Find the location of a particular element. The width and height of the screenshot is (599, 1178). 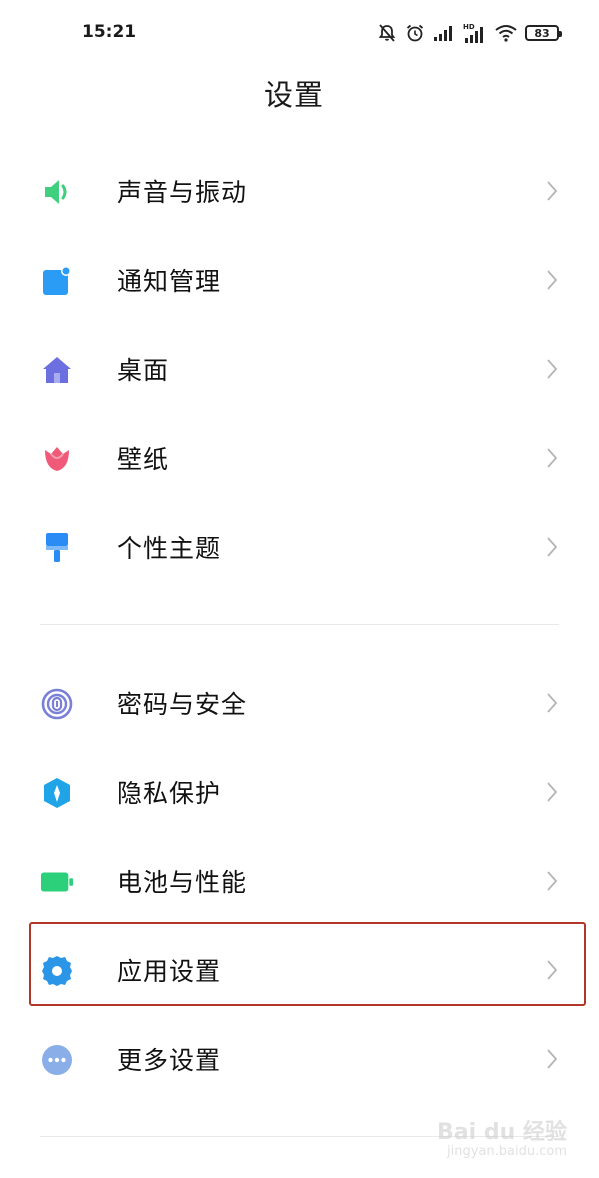

settings-item-label: 更多设置 is located at coordinates (169, 1060).